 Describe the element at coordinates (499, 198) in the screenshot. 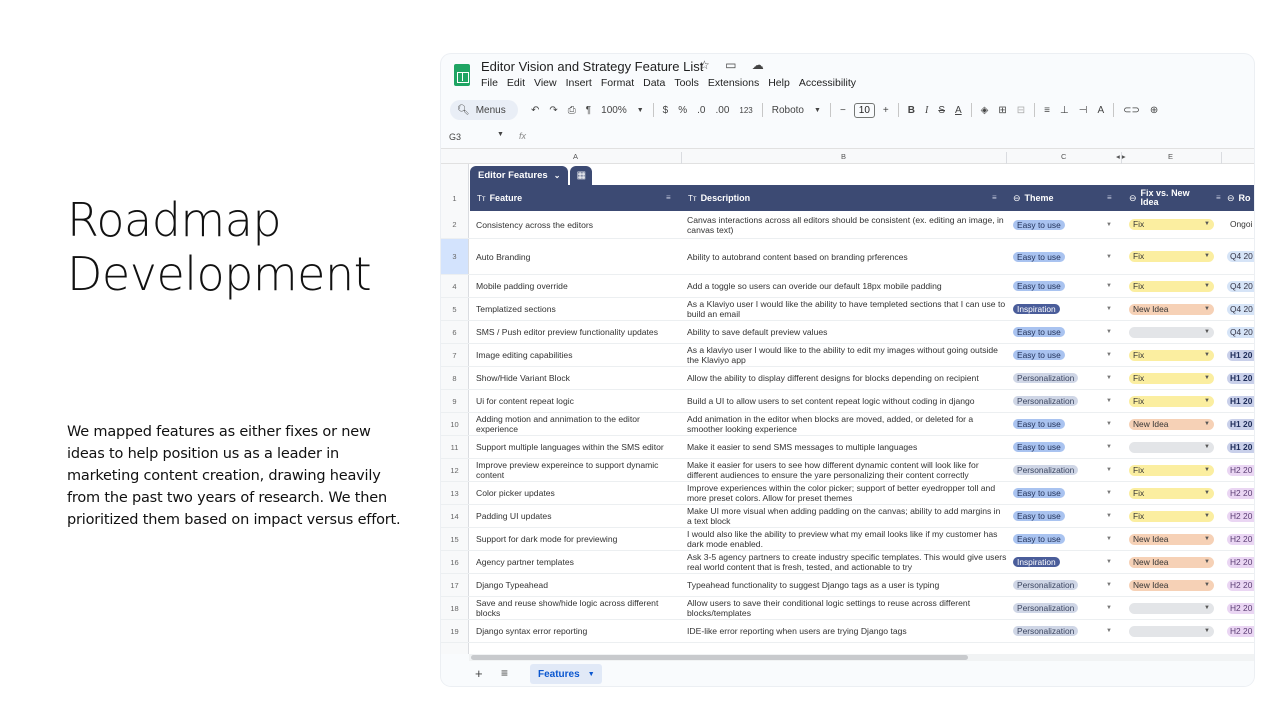

I see `header-feature: Tт Feature` at that location.